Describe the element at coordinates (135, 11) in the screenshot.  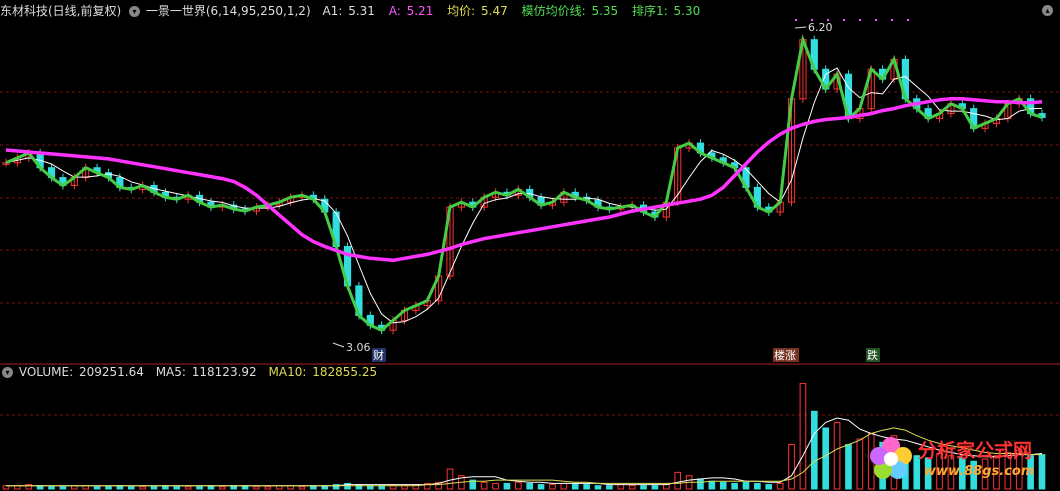
I see `indicator-dropdown-icon: ▾` at that location.